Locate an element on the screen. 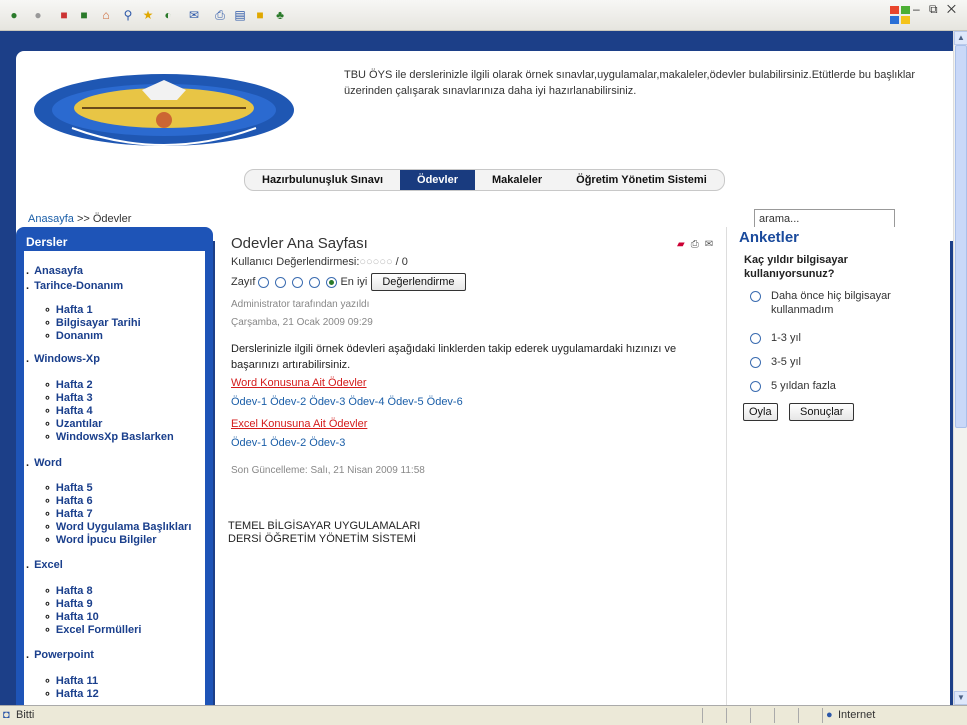  article-author: Administrator tarafından yazıldı is located at coordinates (300, 304).